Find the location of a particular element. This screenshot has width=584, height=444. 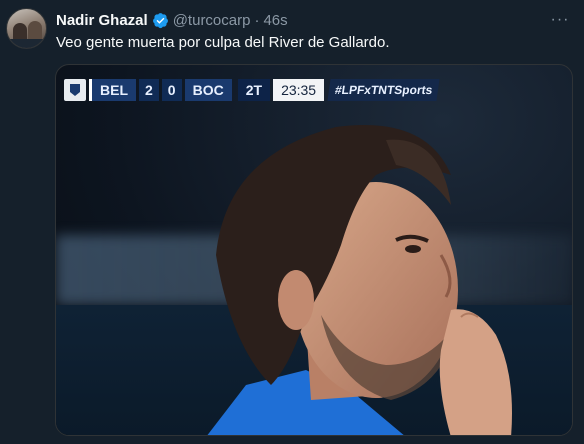

verified-badge-icon is located at coordinates (160, 20).